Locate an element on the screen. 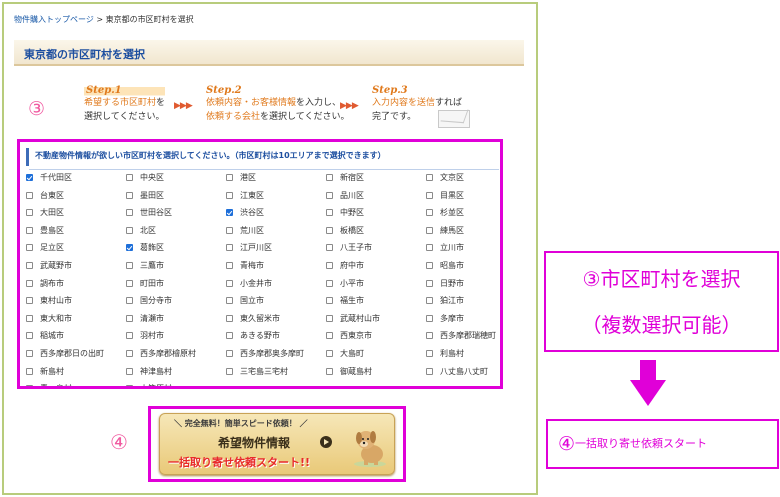 The height and width of the screenshot is (497, 780). city-label: 日野市 is located at coordinates (452, 284).